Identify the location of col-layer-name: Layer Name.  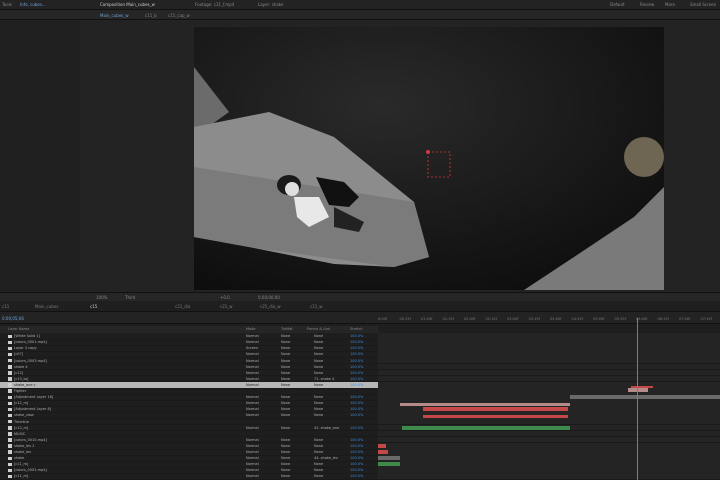
(18, 329).